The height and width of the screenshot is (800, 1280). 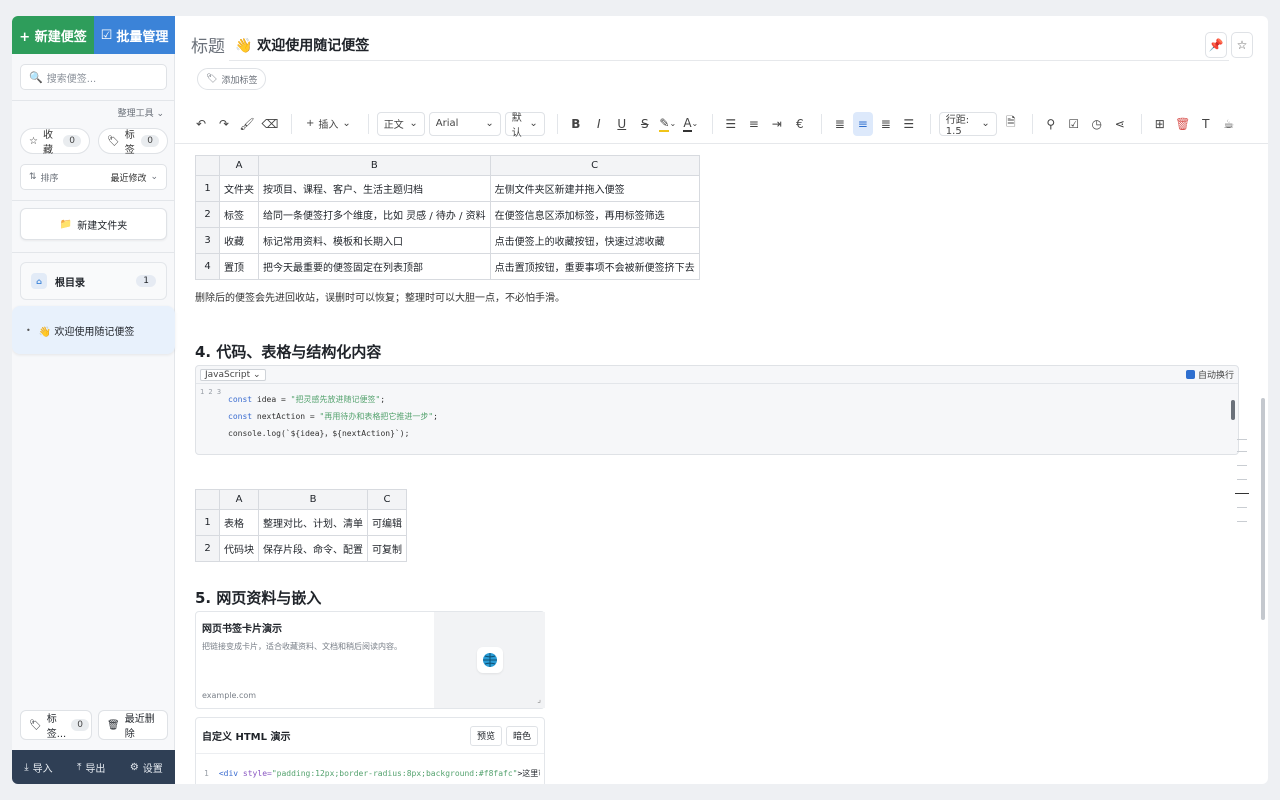 What do you see at coordinates (224, 124) in the screenshot?
I see `redo-button: ↷` at bounding box center [224, 124].